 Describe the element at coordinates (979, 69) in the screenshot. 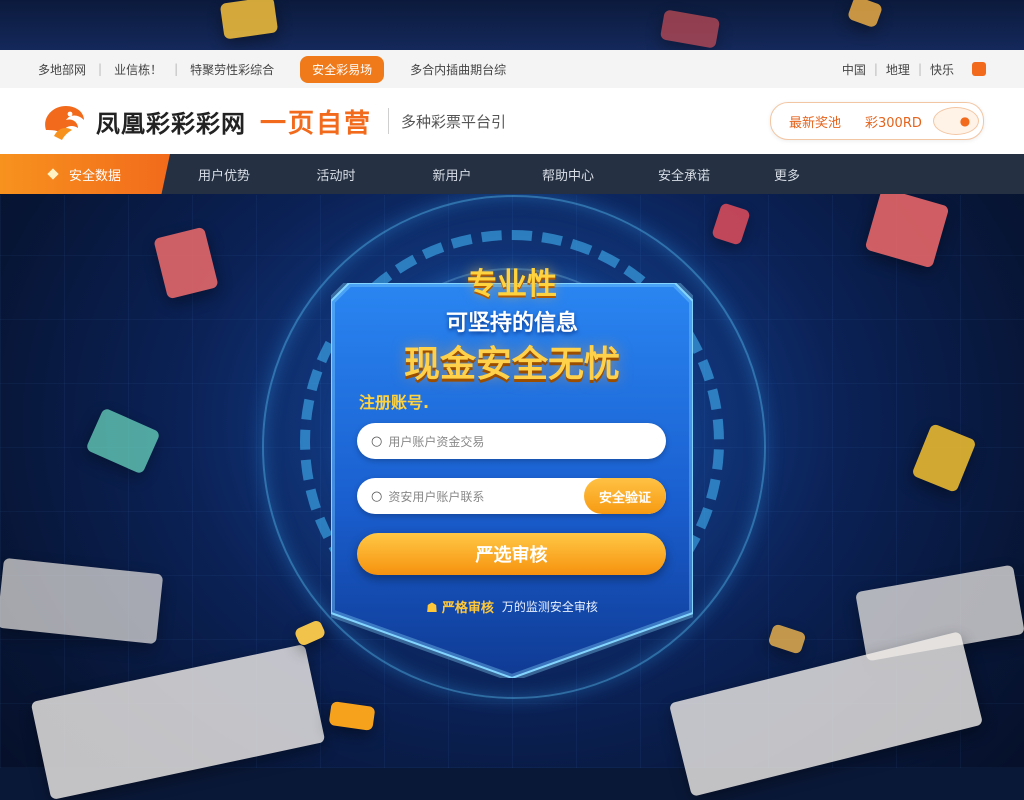

I see `shield-icon` at that location.